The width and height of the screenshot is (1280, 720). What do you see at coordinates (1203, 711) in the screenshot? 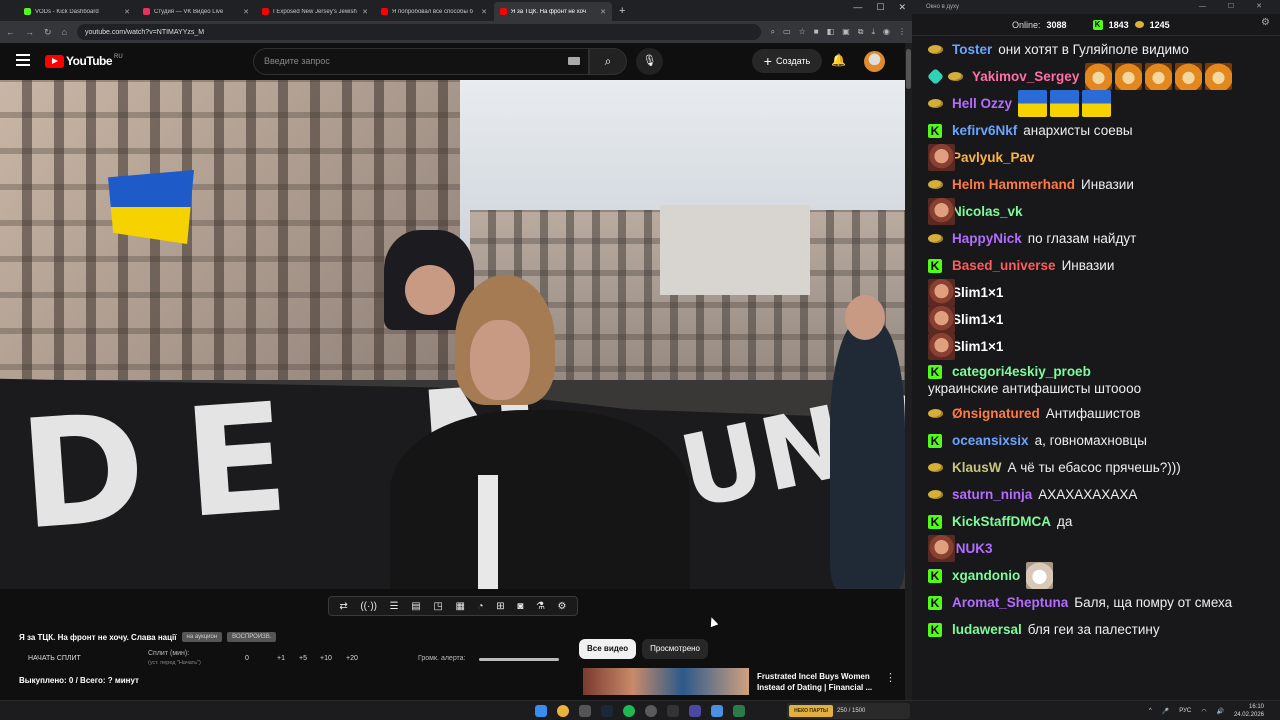
I see `wifi-icon: ◠` at bounding box center [1203, 711].